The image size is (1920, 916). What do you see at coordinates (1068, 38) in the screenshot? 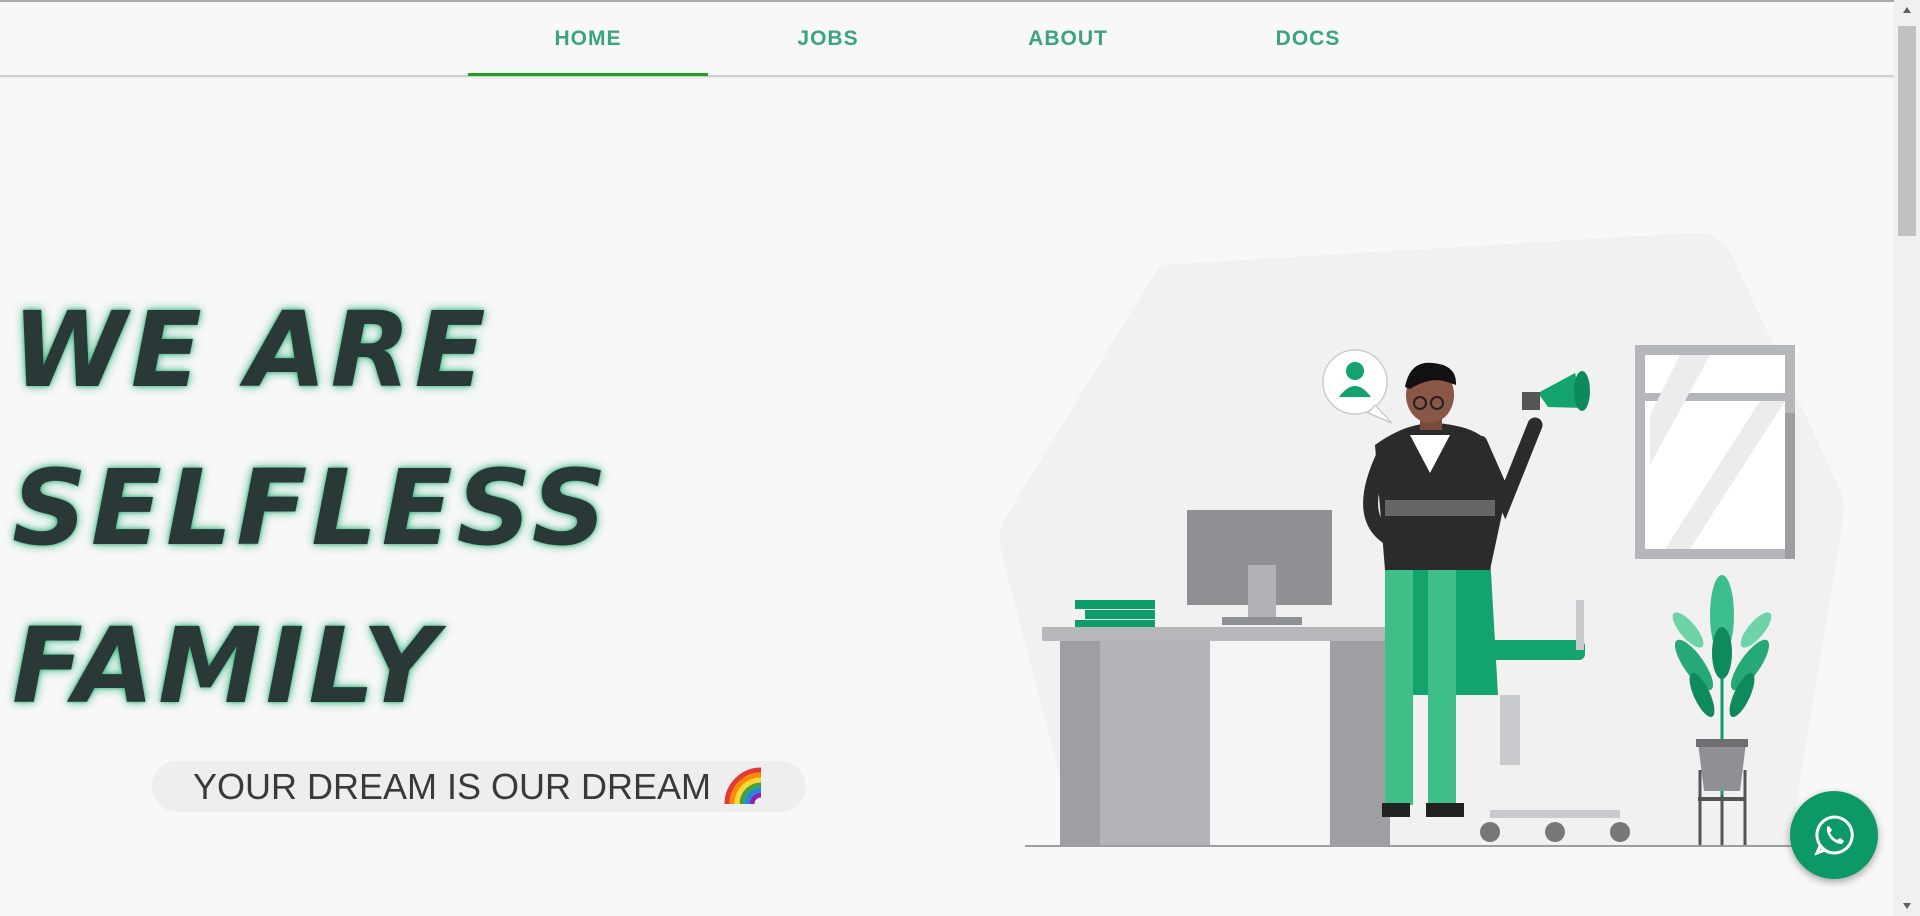
I see `tab-about: ABOUT` at bounding box center [1068, 38].